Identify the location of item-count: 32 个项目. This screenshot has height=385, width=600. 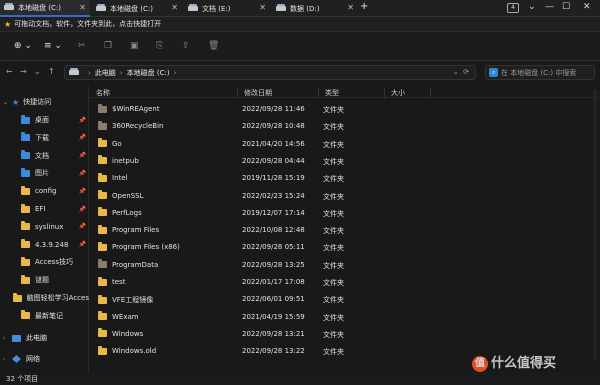
(22, 378).